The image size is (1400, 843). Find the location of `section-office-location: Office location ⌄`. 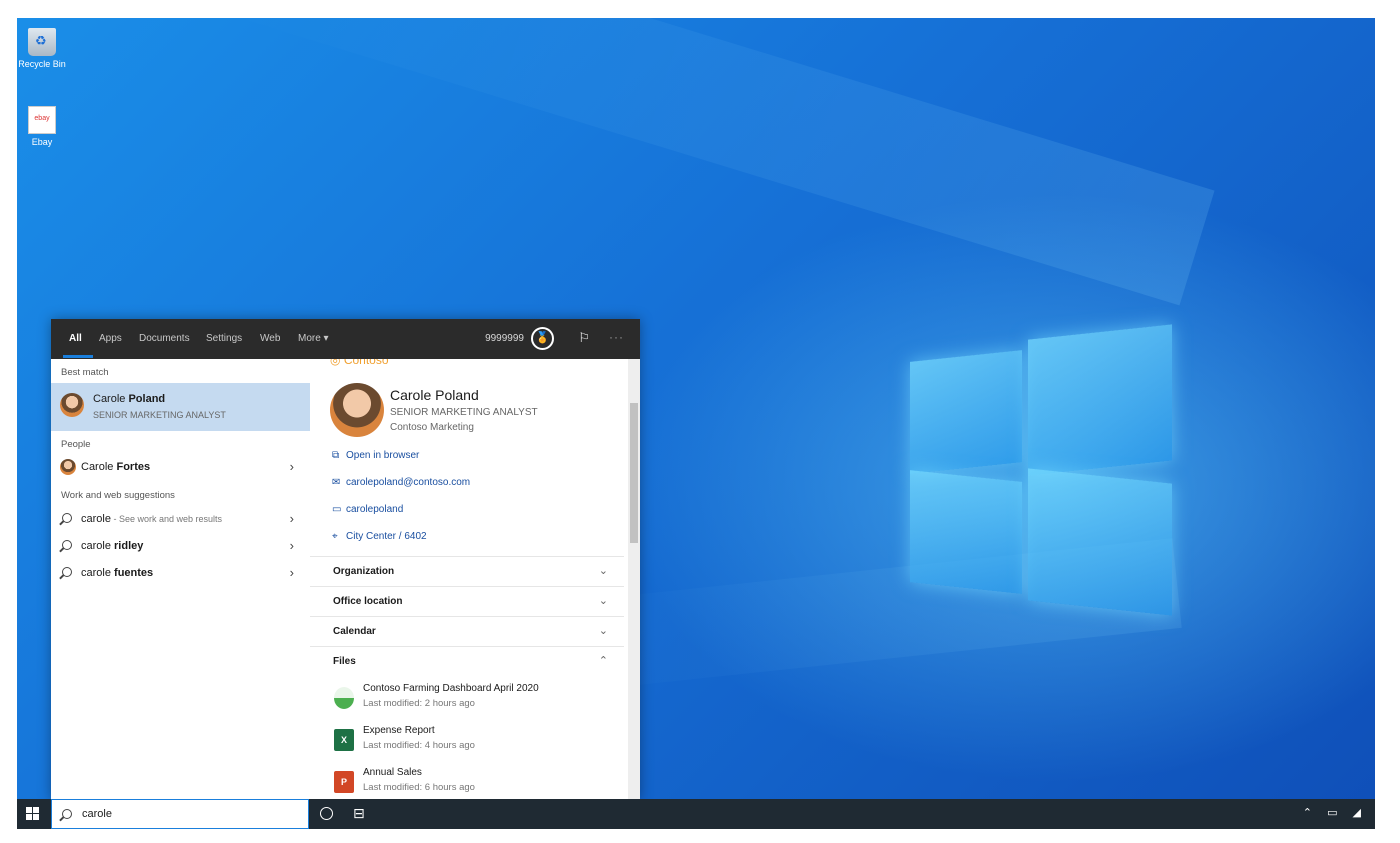

section-office-location: Office location ⌄ is located at coordinates (467, 601).